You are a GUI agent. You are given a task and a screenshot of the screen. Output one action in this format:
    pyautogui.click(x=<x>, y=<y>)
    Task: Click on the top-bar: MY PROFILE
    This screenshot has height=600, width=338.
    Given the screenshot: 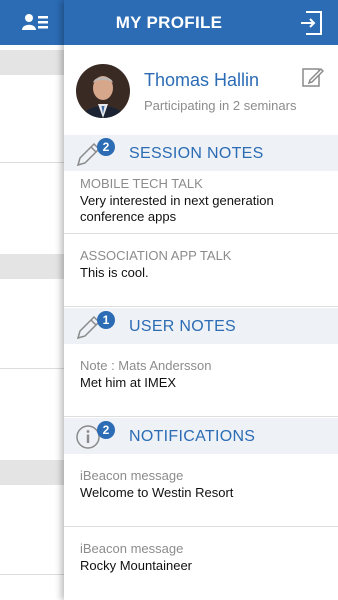 What is the action you would take?
    pyautogui.click(x=201, y=22)
    